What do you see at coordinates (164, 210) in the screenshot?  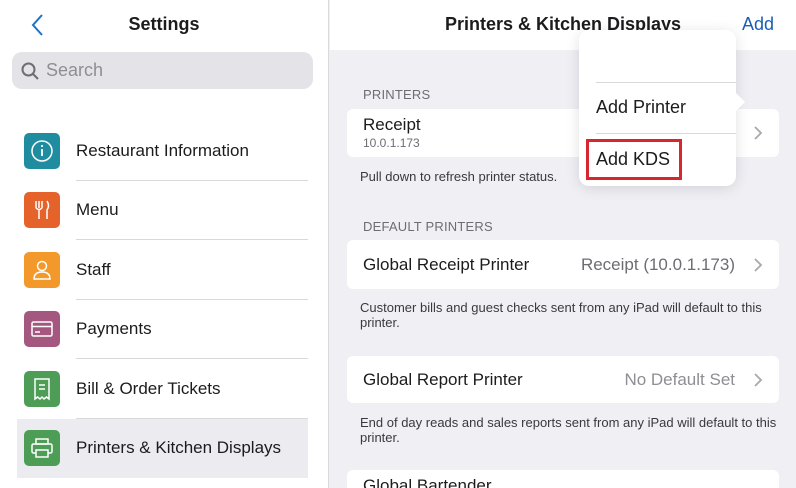 I see `sidebar-item-menu: Menu` at bounding box center [164, 210].